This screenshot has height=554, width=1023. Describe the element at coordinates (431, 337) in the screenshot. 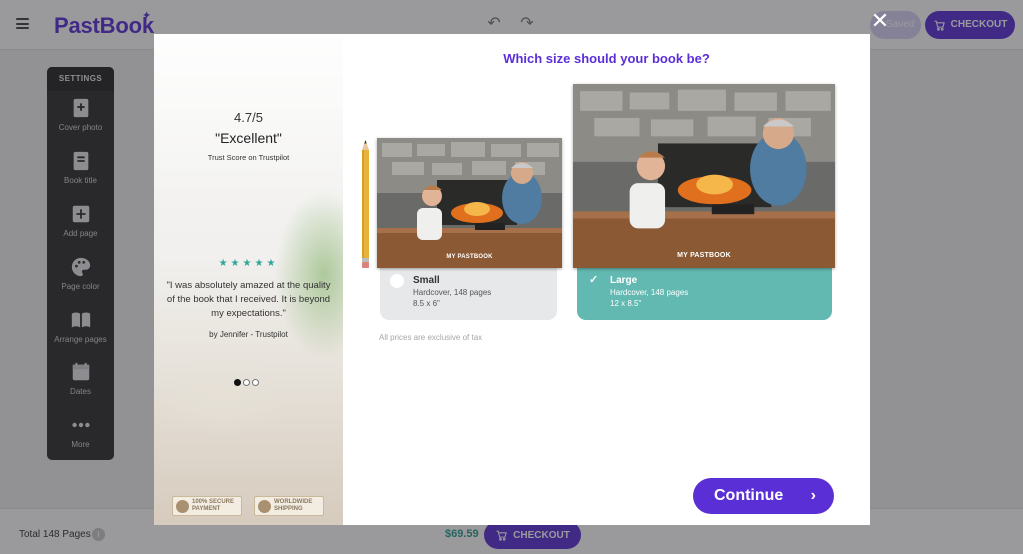

I see `tax-note: All prices are exclusive of tax` at that location.